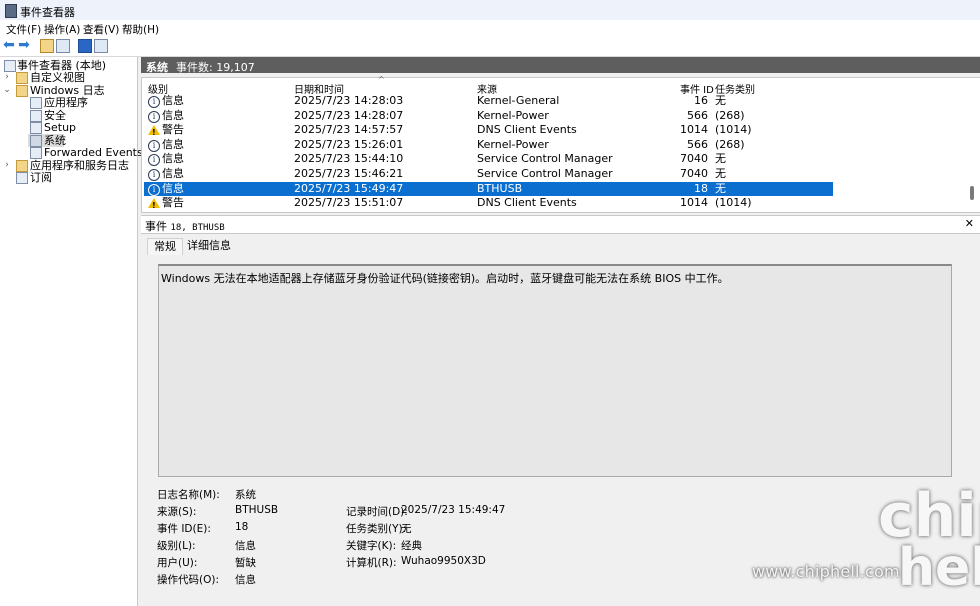 The width and height of the screenshot is (980, 606). What do you see at coordinates (349, 173) in the screenshot?
I see `cell-date: 2025/7/23 15:46:21` at bounding box center [349, 173].